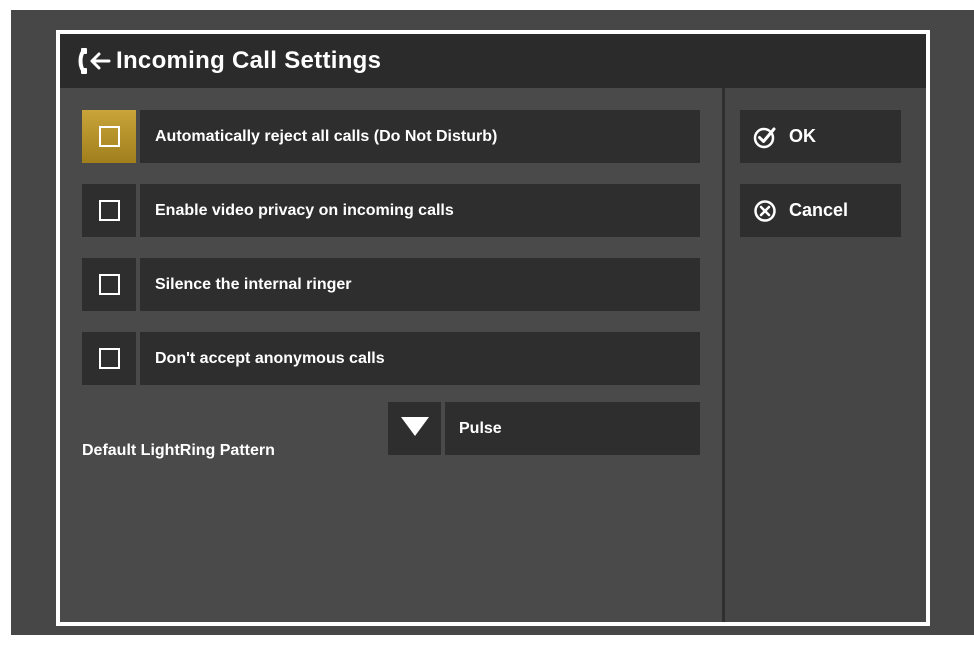  What do you see at coordinates (420, 358) in the screenshot?
I see `option-label: Don't accept anonymous calls` at bounding box center [420, 358].